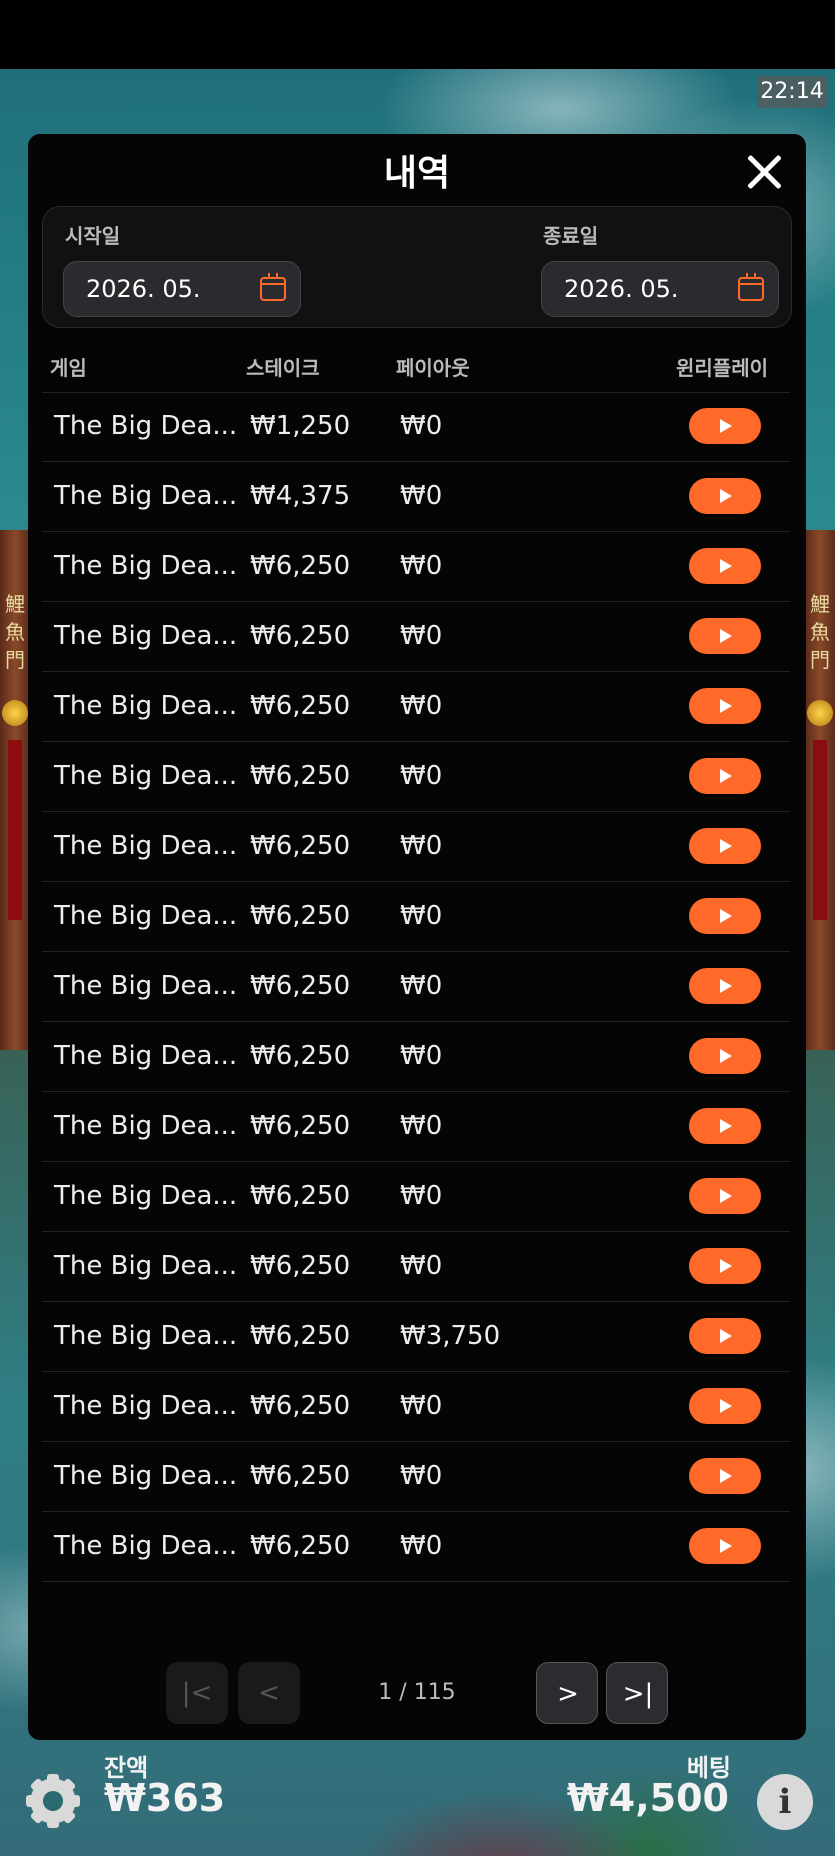 The width and height of the screenshot is (835, 1856). What do you see at coordinates (792, 92) in the screenshot?
I see `clock: 22:14` at bounding box center [792, 92].